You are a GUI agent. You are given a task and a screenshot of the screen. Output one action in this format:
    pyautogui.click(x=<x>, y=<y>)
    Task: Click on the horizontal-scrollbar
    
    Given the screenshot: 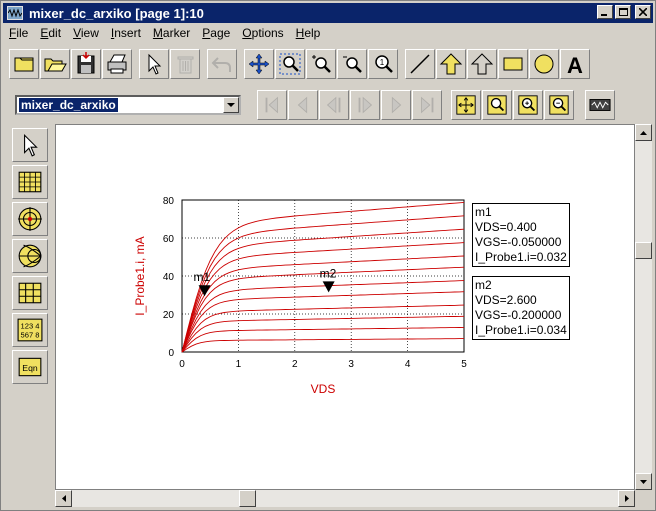 What is the action you would take?
    pyautogui.click(x=345, y=498)
    